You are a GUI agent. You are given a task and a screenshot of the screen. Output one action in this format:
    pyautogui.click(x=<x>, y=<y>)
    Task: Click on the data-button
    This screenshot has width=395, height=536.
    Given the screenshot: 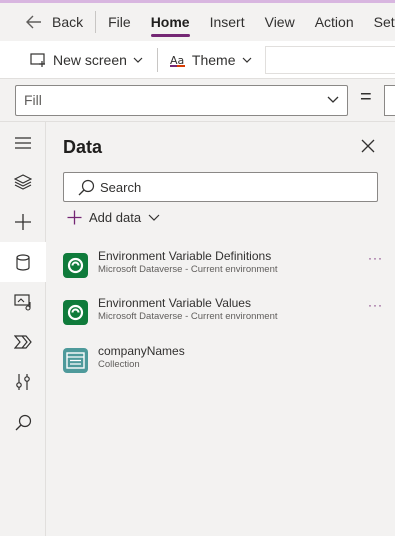 What is the action you would take?
    pyautogui.click(x=23, y=262)
    